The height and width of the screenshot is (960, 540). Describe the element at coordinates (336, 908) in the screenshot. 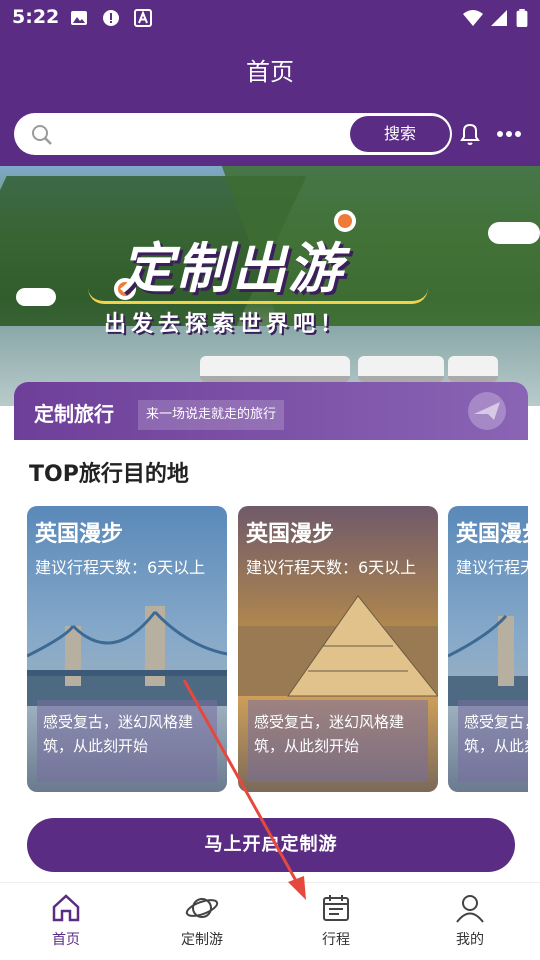

I see `calendar-icon` at that location.